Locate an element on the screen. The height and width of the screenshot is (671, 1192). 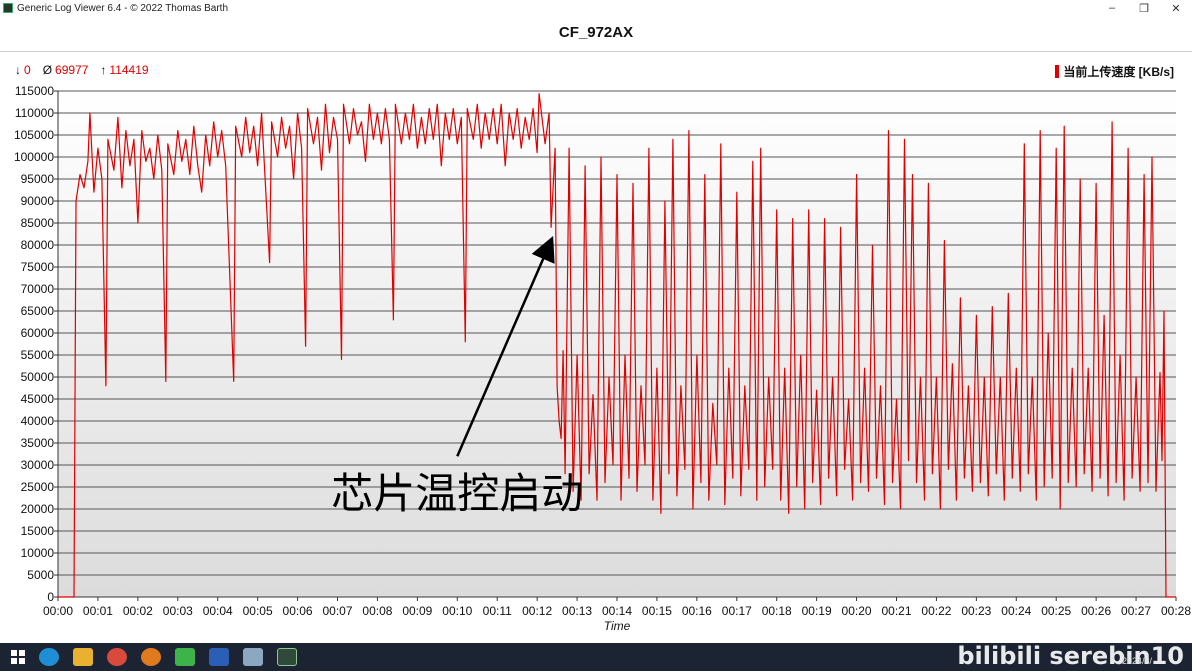
y-tick-label: 45000 is located at coordinates (38, 399).